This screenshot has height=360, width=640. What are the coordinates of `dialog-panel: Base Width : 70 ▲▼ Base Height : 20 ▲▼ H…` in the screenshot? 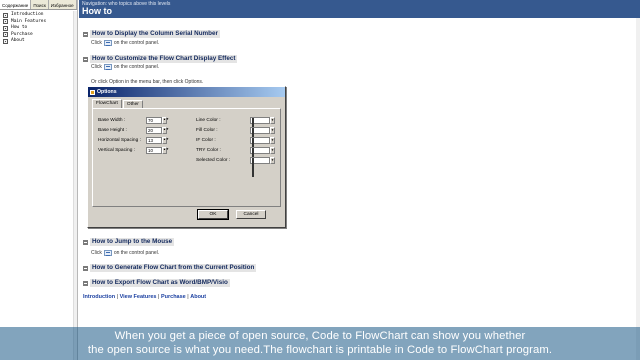 It's located at (186, 157).